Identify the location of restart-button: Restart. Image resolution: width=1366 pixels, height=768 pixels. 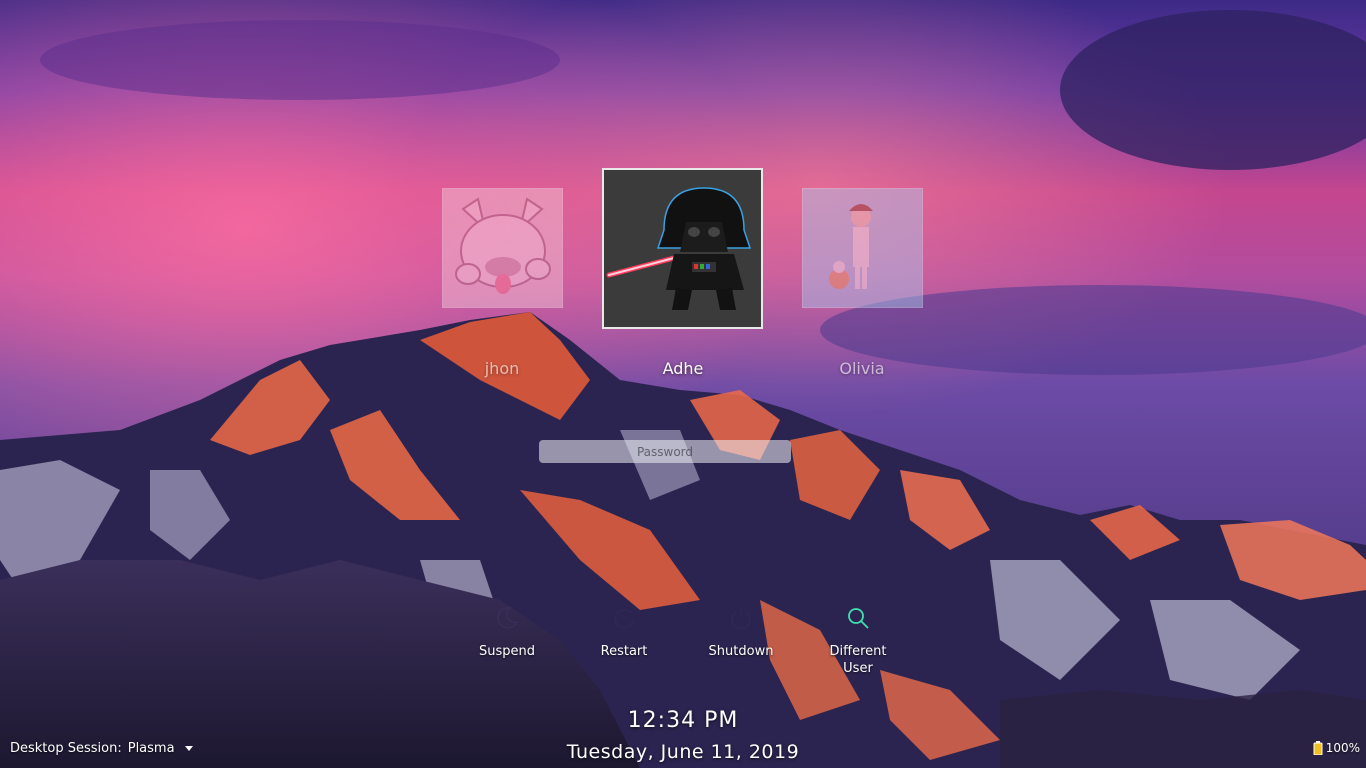
(624, 632).